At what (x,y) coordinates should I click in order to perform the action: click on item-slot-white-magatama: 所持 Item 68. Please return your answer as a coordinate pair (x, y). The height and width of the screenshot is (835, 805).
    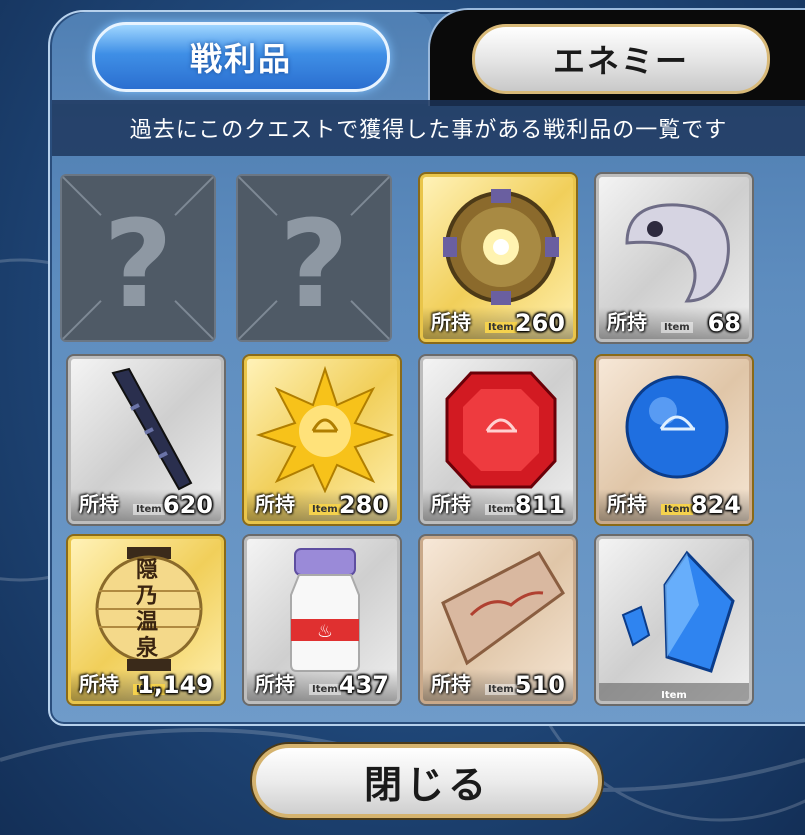
    Looking at the image, I should click on (674, 258).